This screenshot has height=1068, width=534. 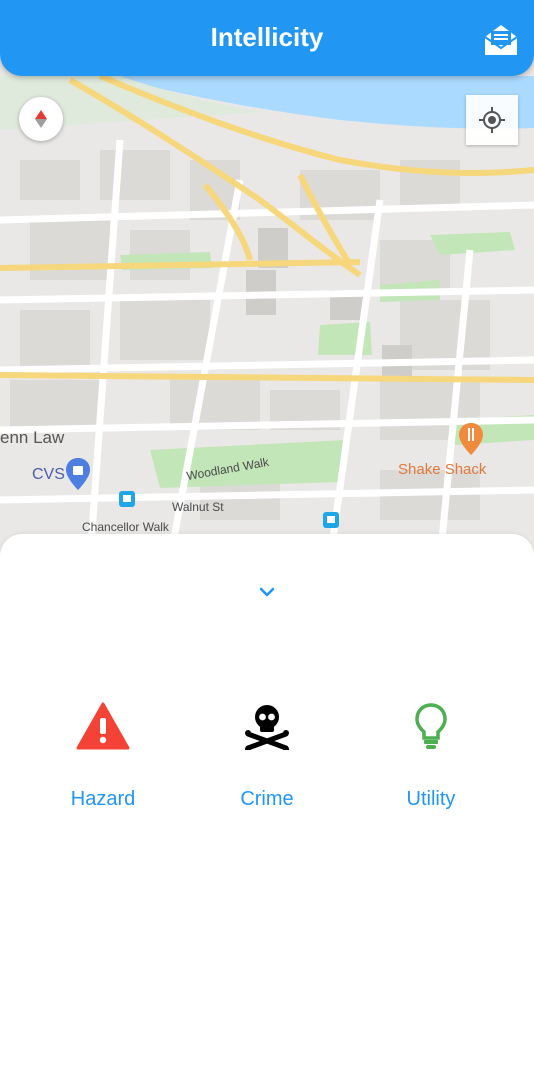 I want to click on map-label-shake-shack: Shake Shack, so click(x=442, y=469).